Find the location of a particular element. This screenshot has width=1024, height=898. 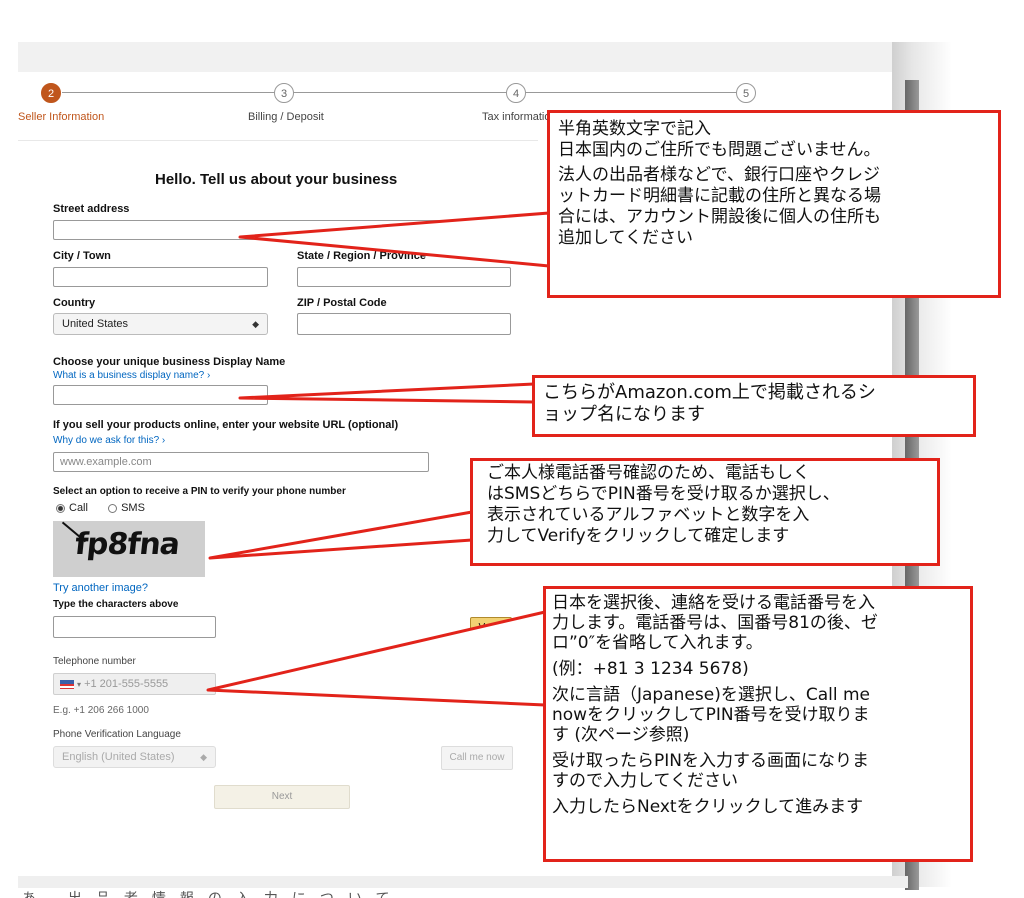

captcha-input is located at coordinates (134, 627).